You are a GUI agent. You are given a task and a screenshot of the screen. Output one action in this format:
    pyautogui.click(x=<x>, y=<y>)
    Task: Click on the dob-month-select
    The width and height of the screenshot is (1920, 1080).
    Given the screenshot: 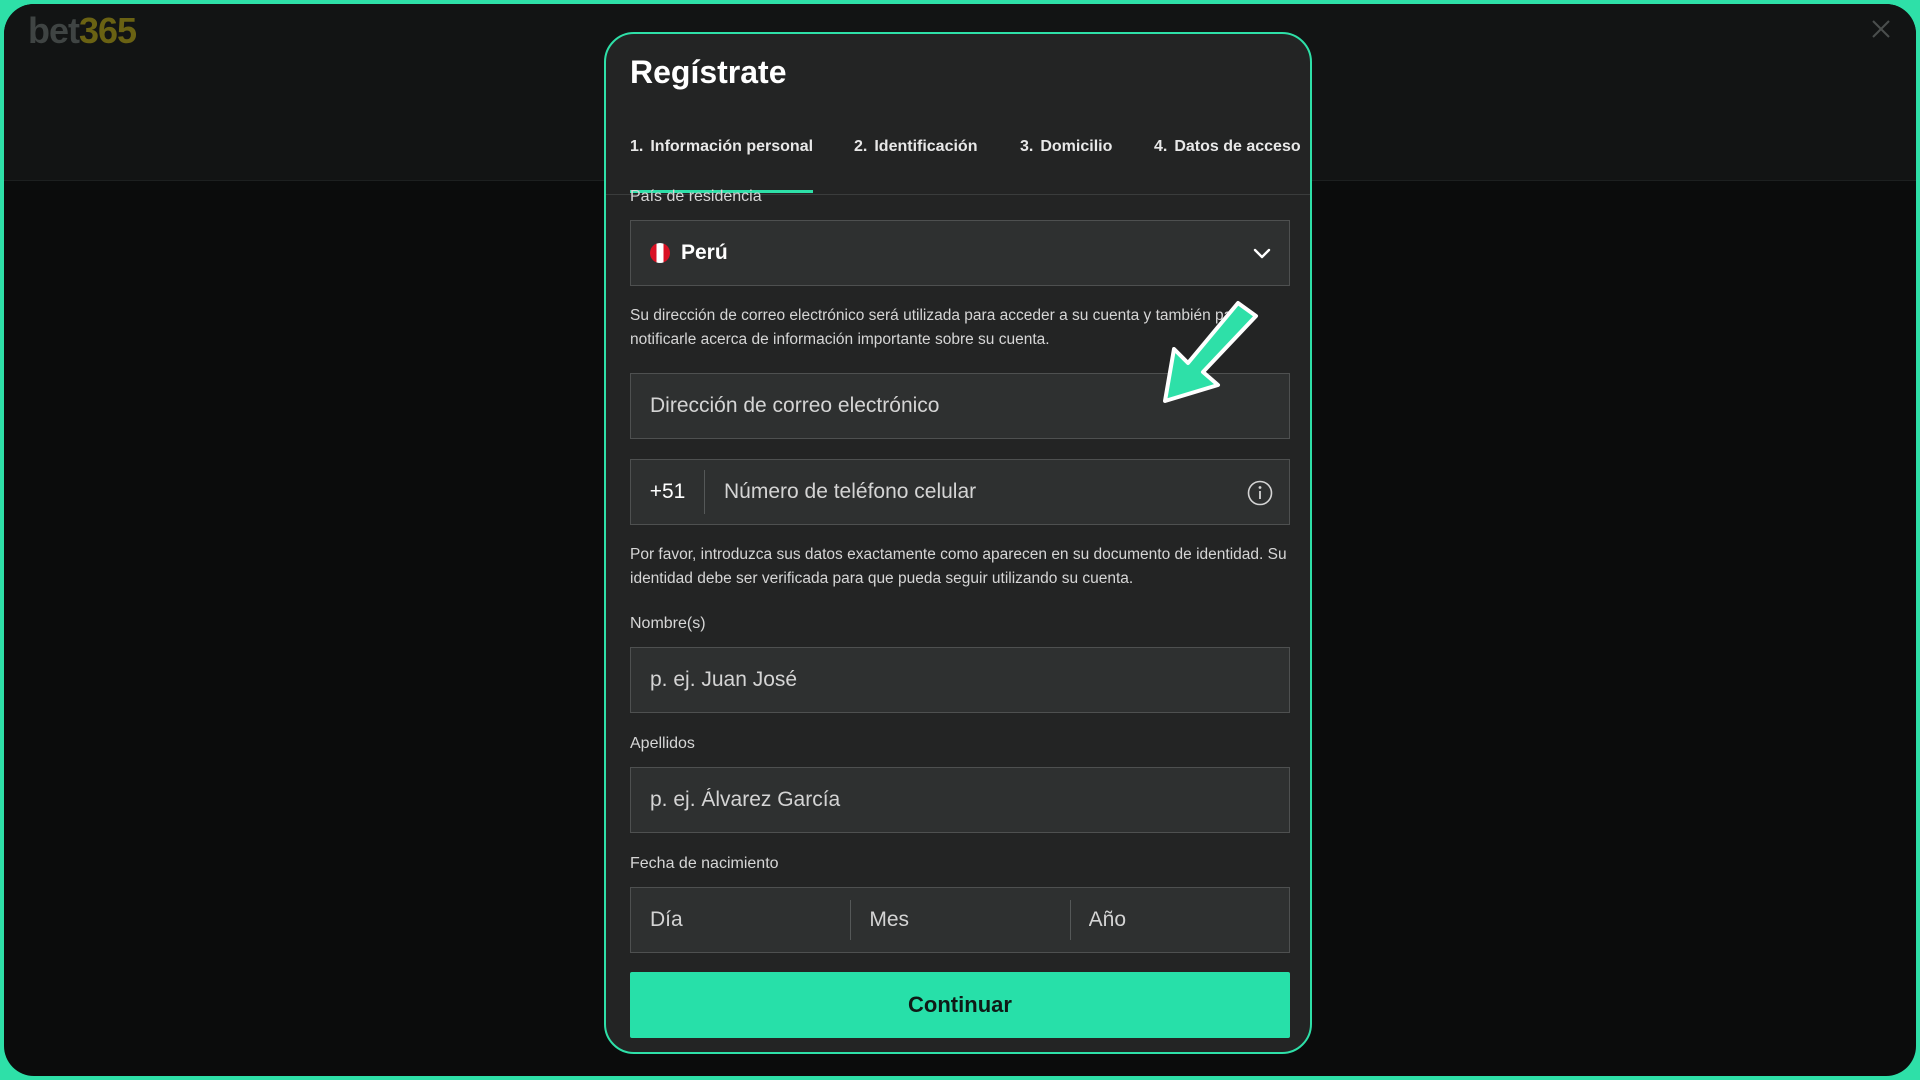 What is the action you would take?
    pyautogui.click(x=960, y=920)
    